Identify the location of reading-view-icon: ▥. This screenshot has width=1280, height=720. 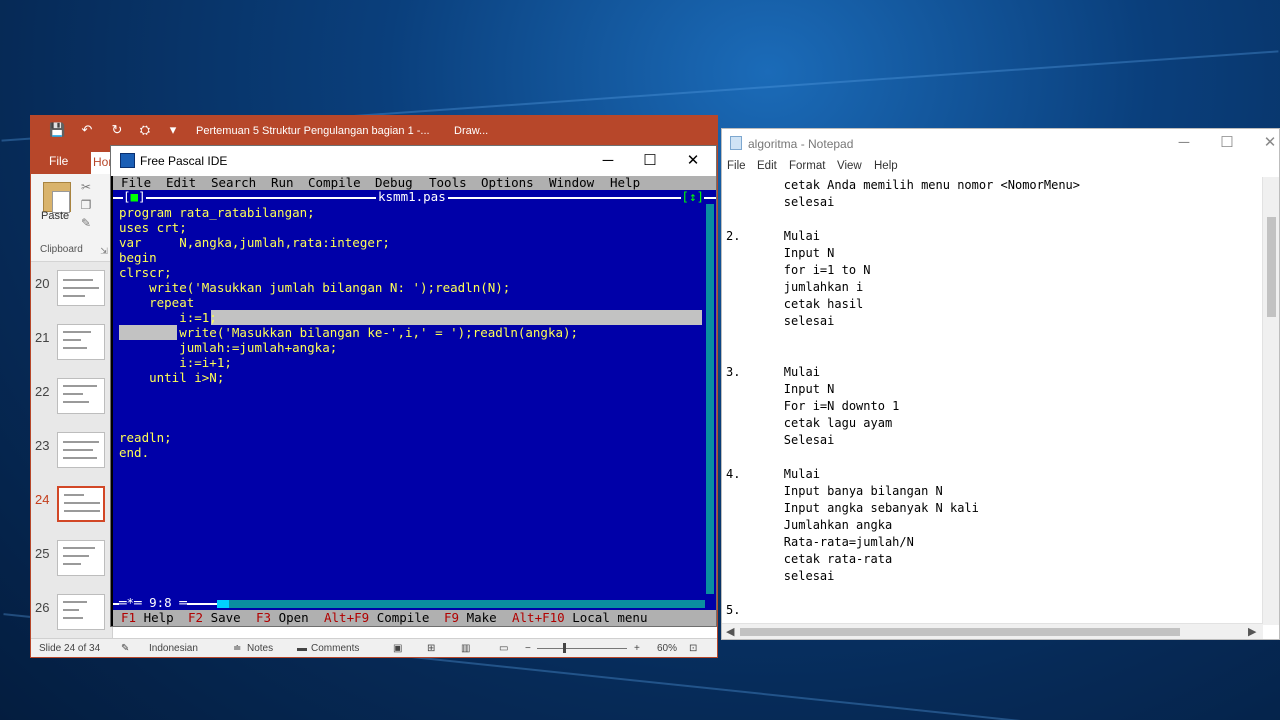
(465, 648).